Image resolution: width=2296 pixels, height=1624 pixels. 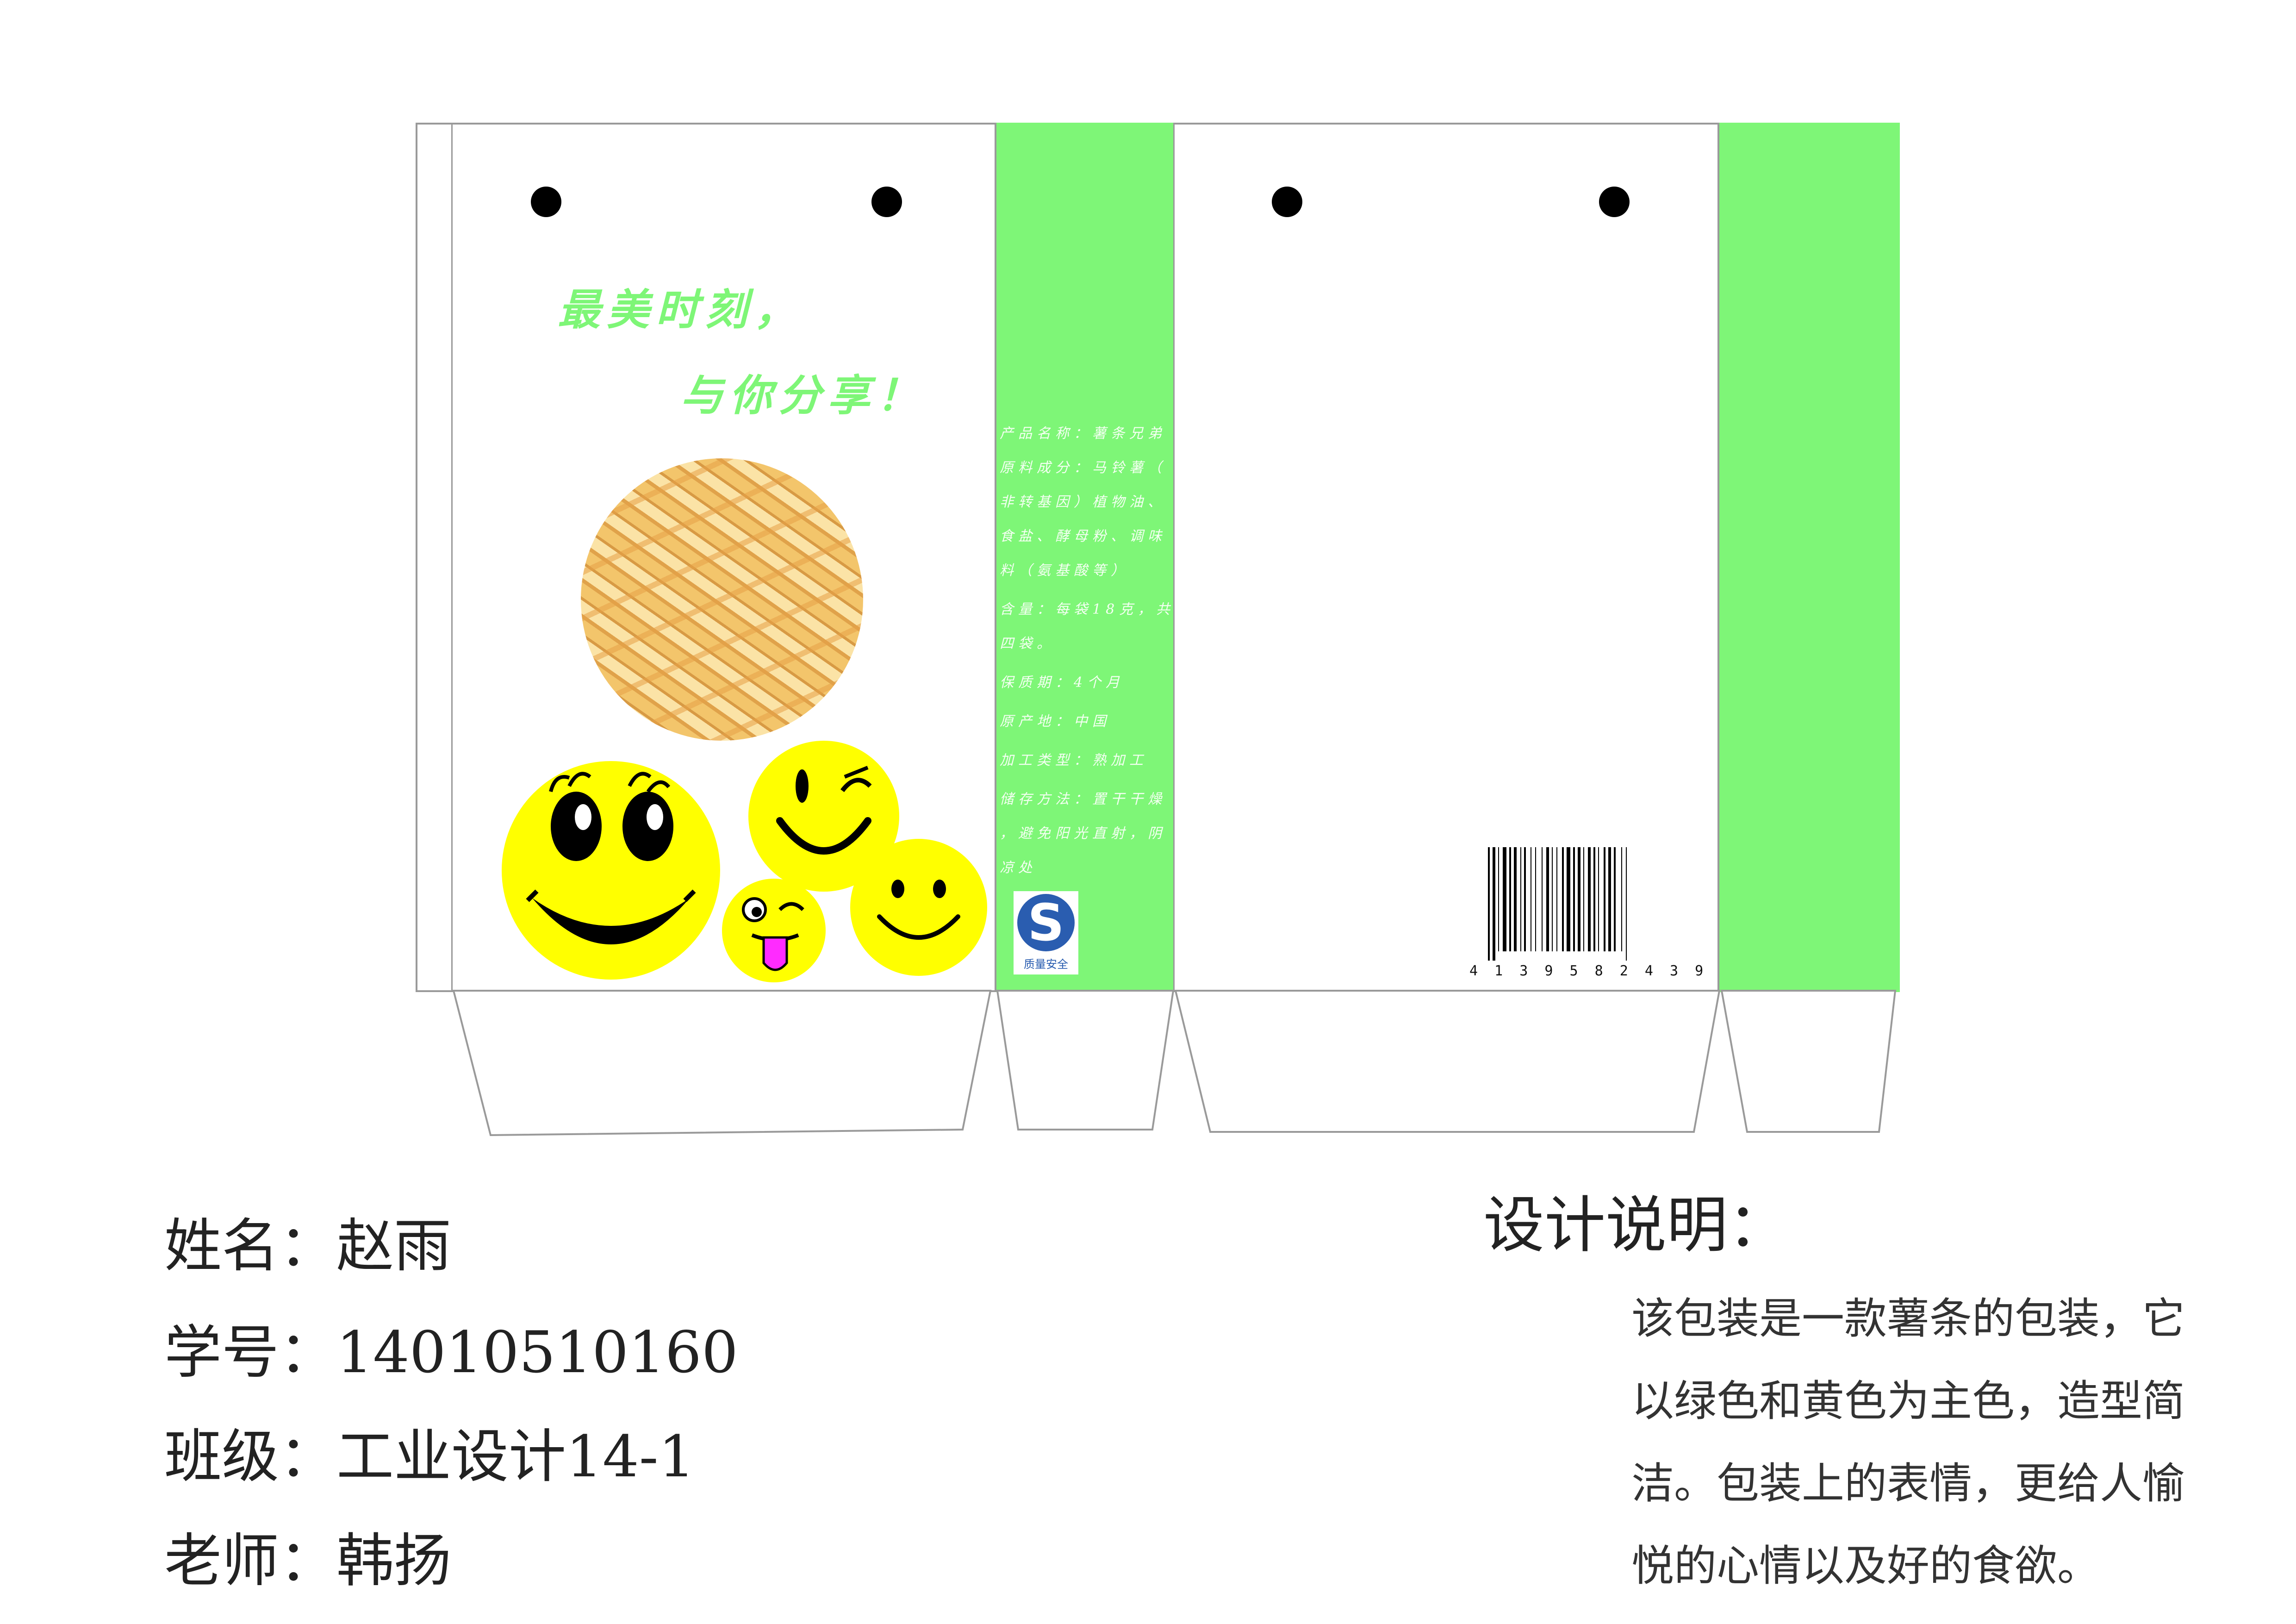 What do you see at coordinates (1174, 1063) in the screenshot?
I see `bottom-flaps` at bounding box center [1174, 1063].